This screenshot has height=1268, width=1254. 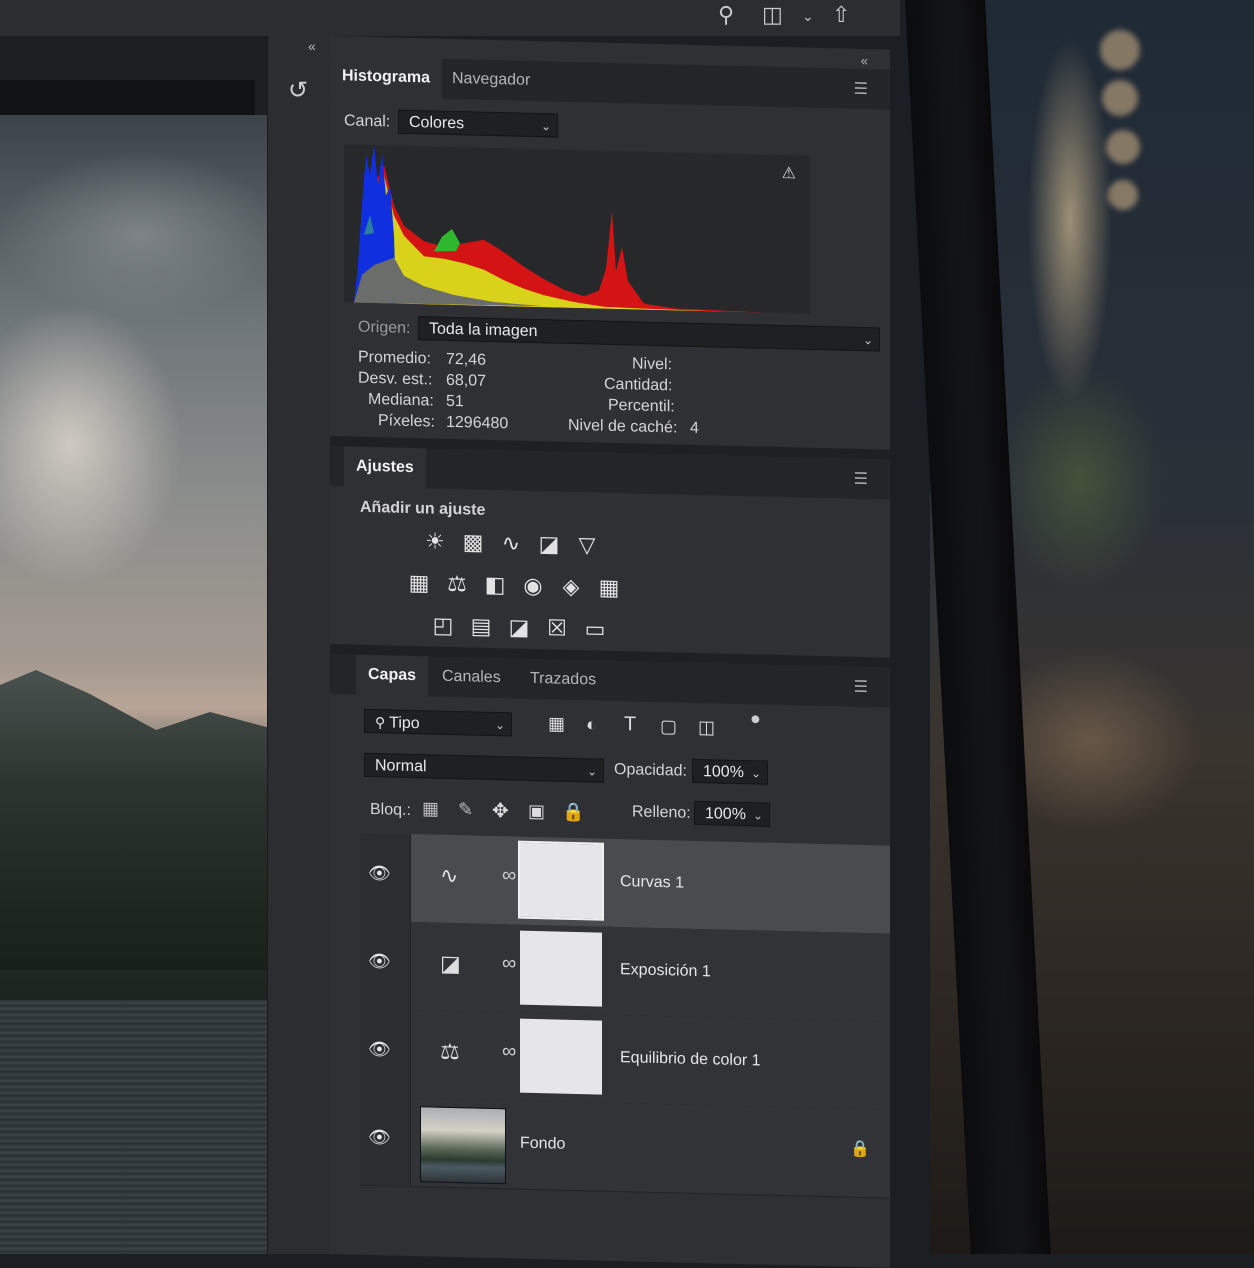 What do you see at coordinates (473, 542) in the screenshot?
I see `levels-icon: ▩` at bounding box center [473, 542].